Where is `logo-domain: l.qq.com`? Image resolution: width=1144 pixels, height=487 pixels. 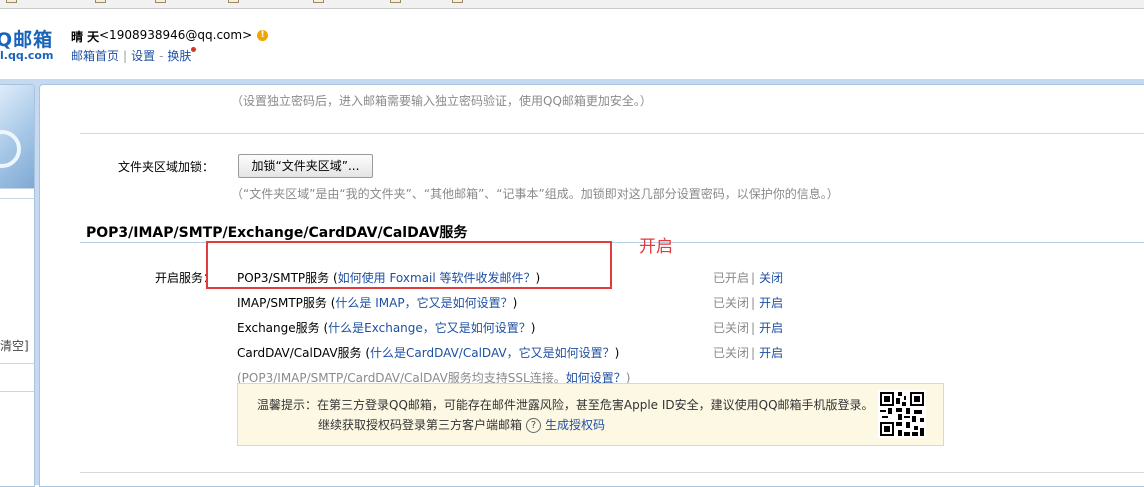 logo-domain: l.qq.com is located at coordinates (27, 55).